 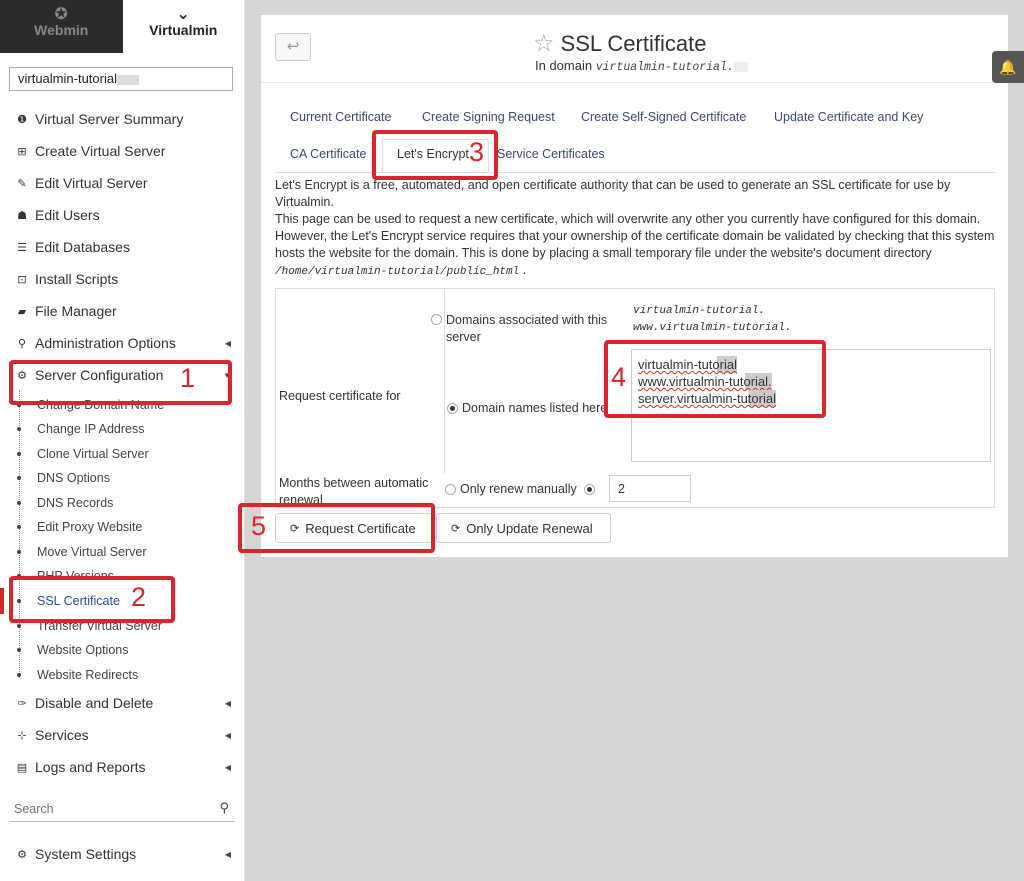 I want to click on radio-renew-manually, so click(x=450, y=489).